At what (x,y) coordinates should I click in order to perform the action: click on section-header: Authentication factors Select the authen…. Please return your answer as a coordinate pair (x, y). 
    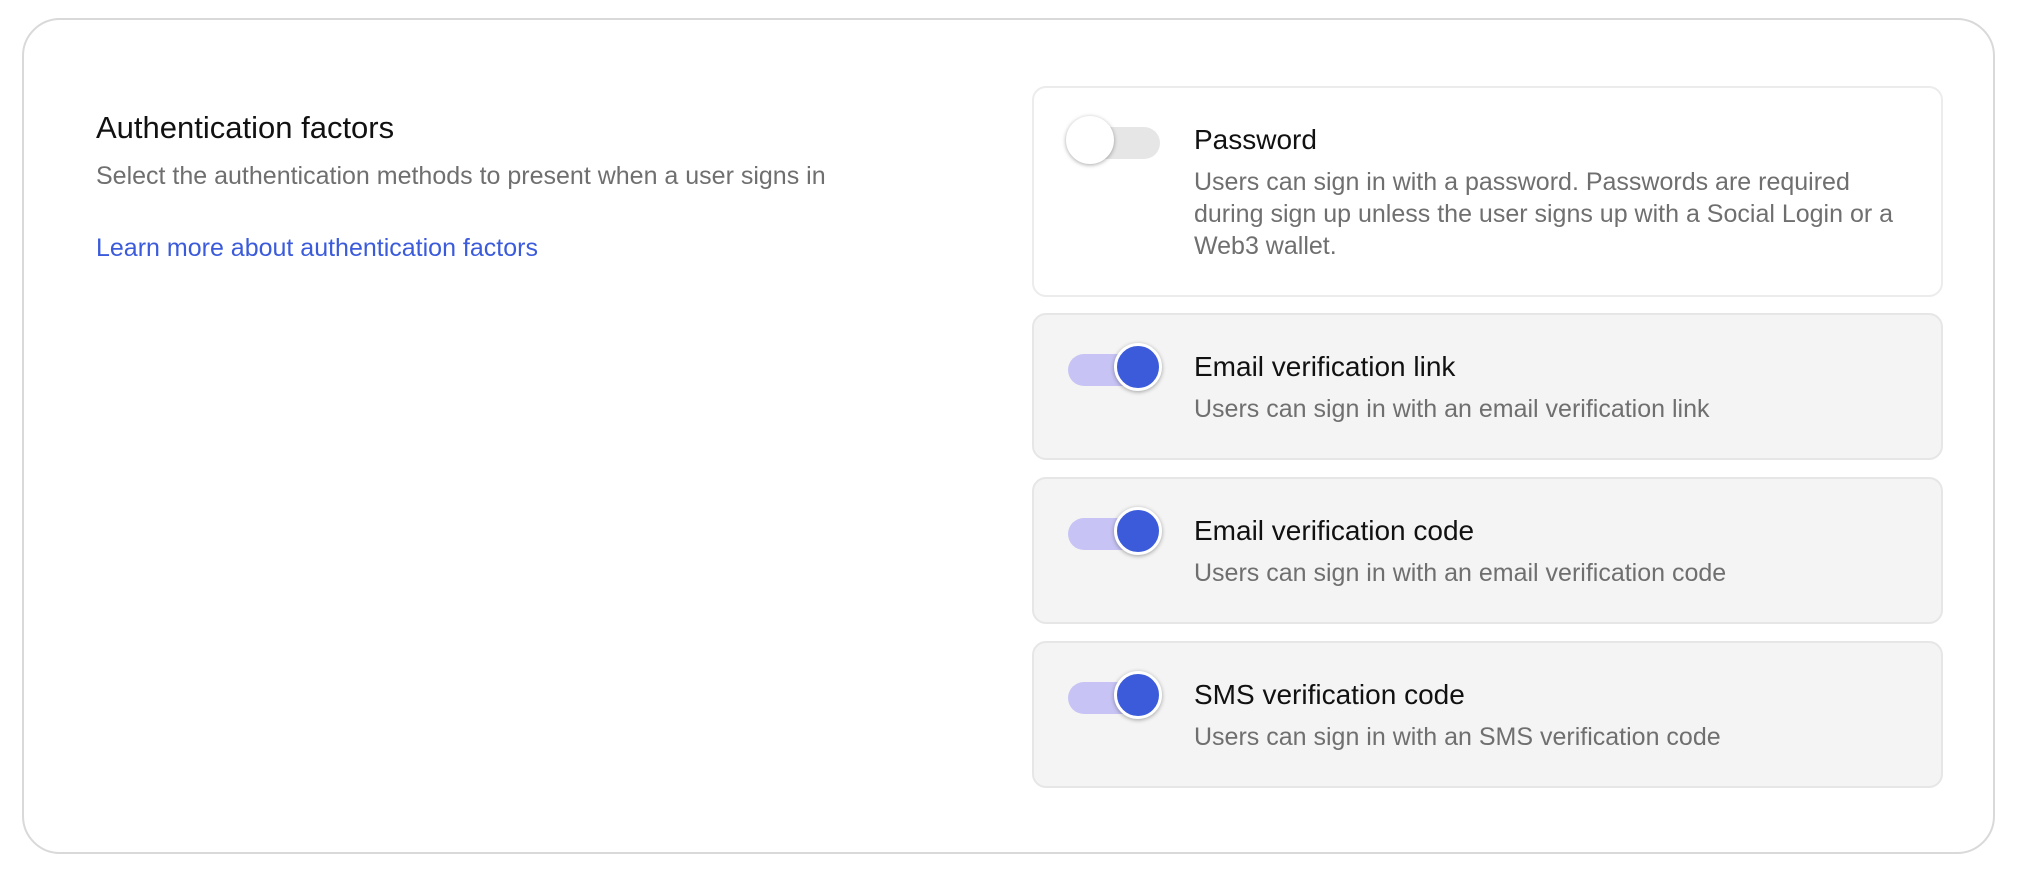
    Looking at the image, I should click on (546, 186).